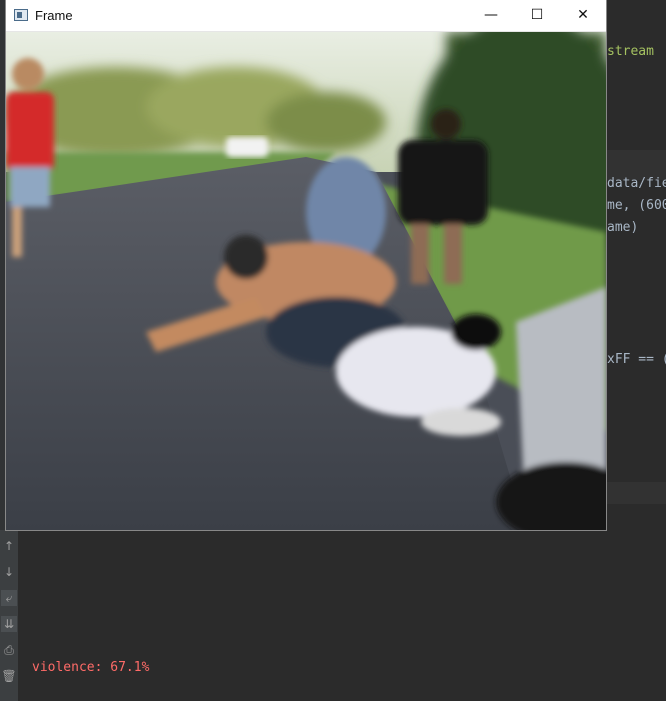 This screenshot has width=666, height=701. What do you see at coordinates (491, 15) in the screenshot?
I see `minimize-button: —` at bounding box center [491, 15].